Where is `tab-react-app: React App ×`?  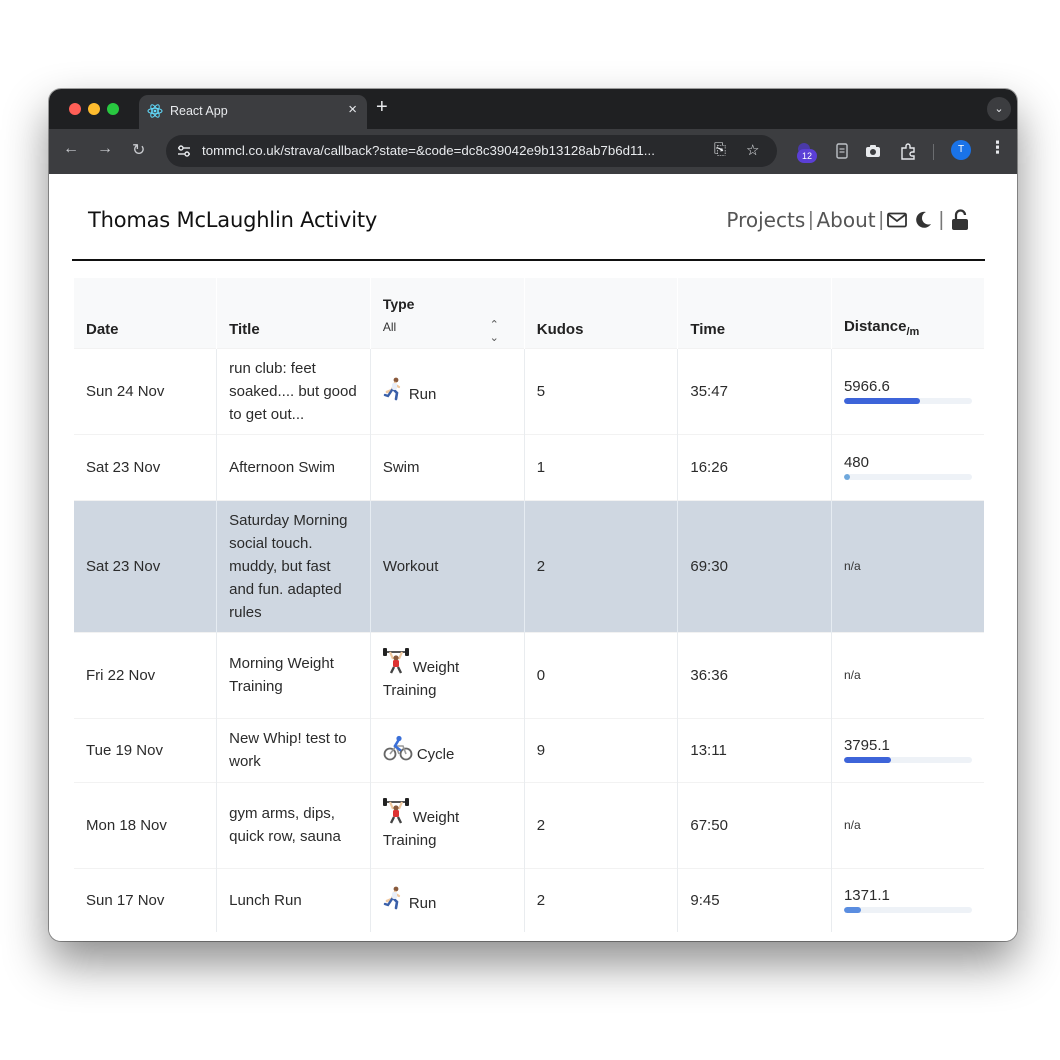
tab-react-app: React App × is located at coordinates (253, 112).